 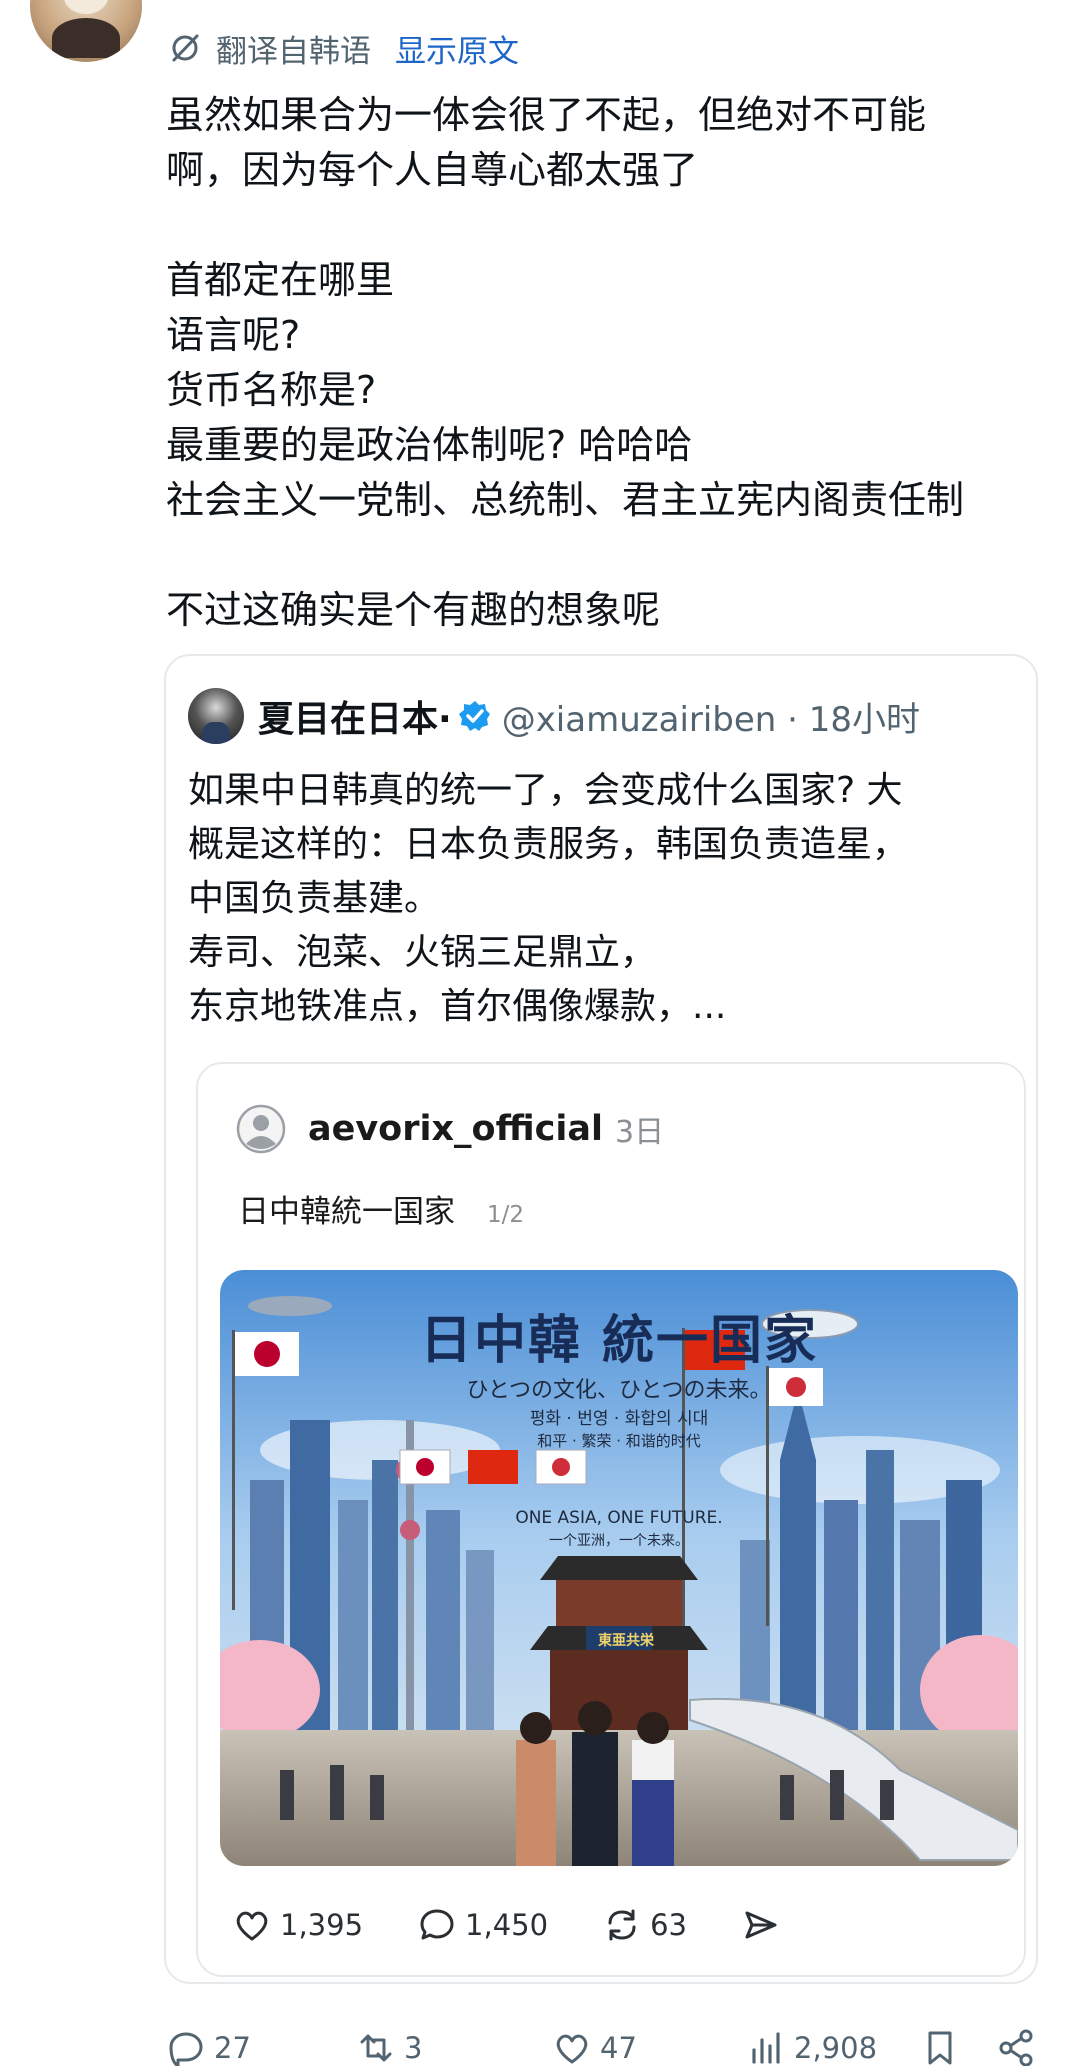 What do you see at coordinates (346, 1212) in the screenshot?
I see `inner-post-title: 日中韓統一国家` at bounding box center [346, 1212].